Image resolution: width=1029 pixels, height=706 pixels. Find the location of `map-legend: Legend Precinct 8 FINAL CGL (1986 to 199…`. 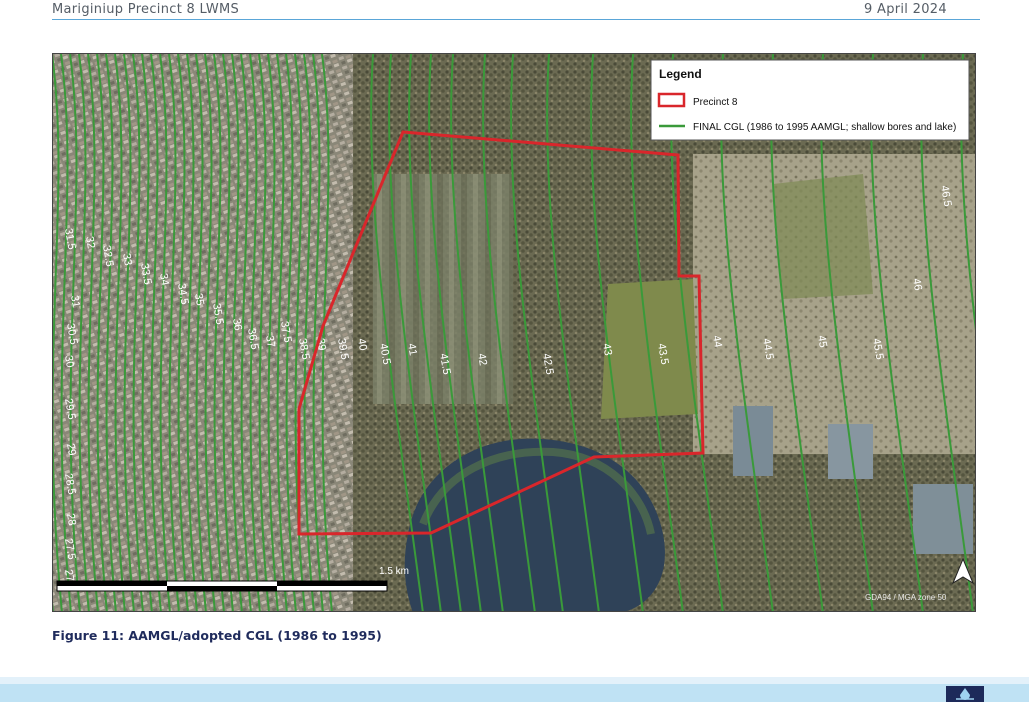

map-legend: Legend Precinct 8 FINAL CGL (1986 to 199… is located at coordinates (810, 100).